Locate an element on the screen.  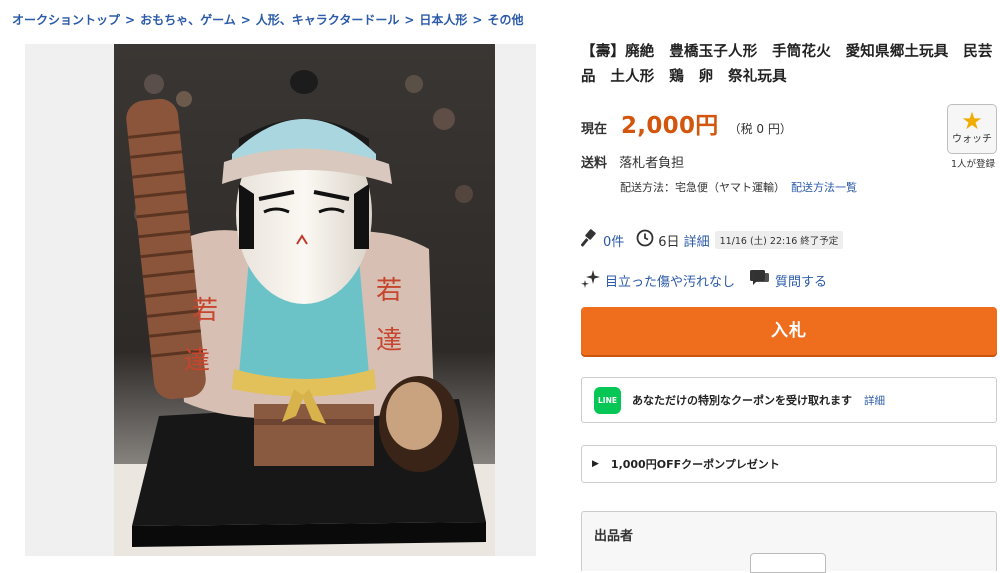
condition-row: 目立った傷や汚れなし 質問する is located at coordinates (704, 280).